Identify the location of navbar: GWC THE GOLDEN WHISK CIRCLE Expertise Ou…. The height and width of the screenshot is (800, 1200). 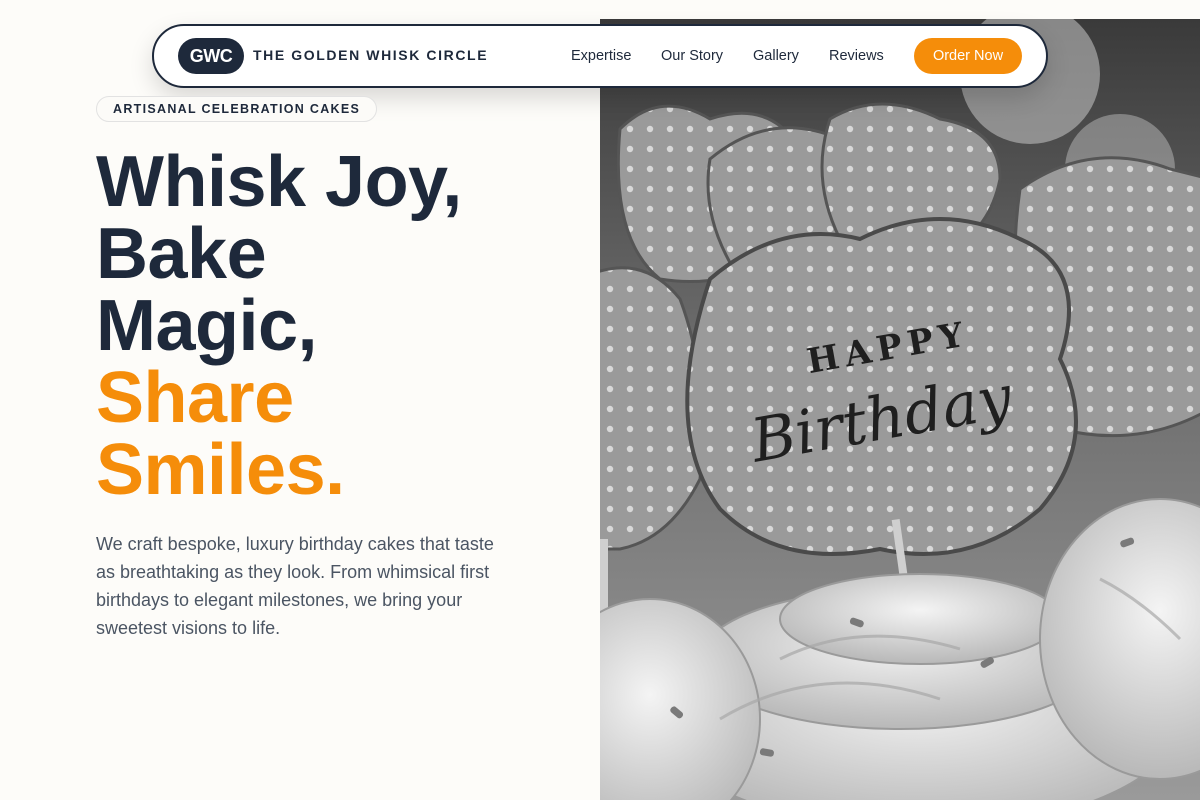
(600, 56).